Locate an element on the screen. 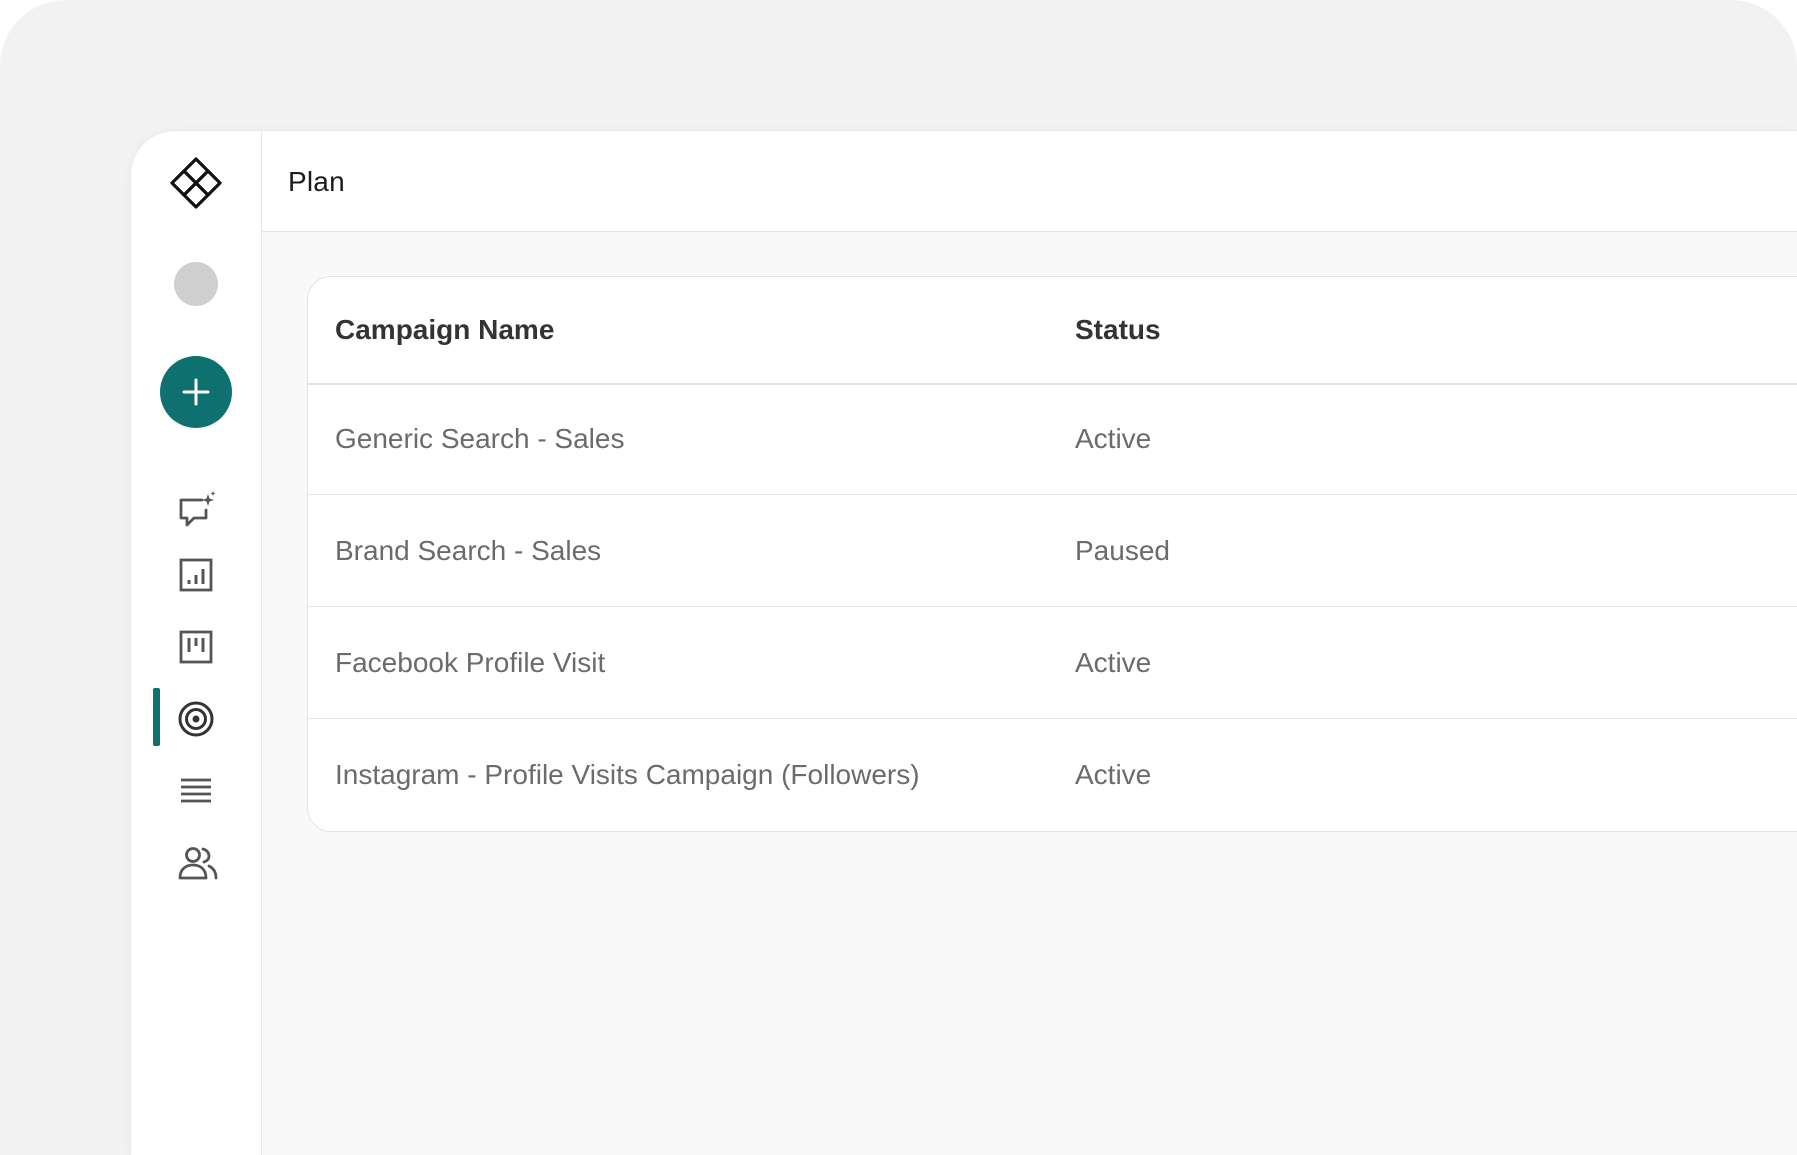 The width and height of the screenshot is (1797, 1155). top-bar: Plan is located at coordinates (1029, 181).